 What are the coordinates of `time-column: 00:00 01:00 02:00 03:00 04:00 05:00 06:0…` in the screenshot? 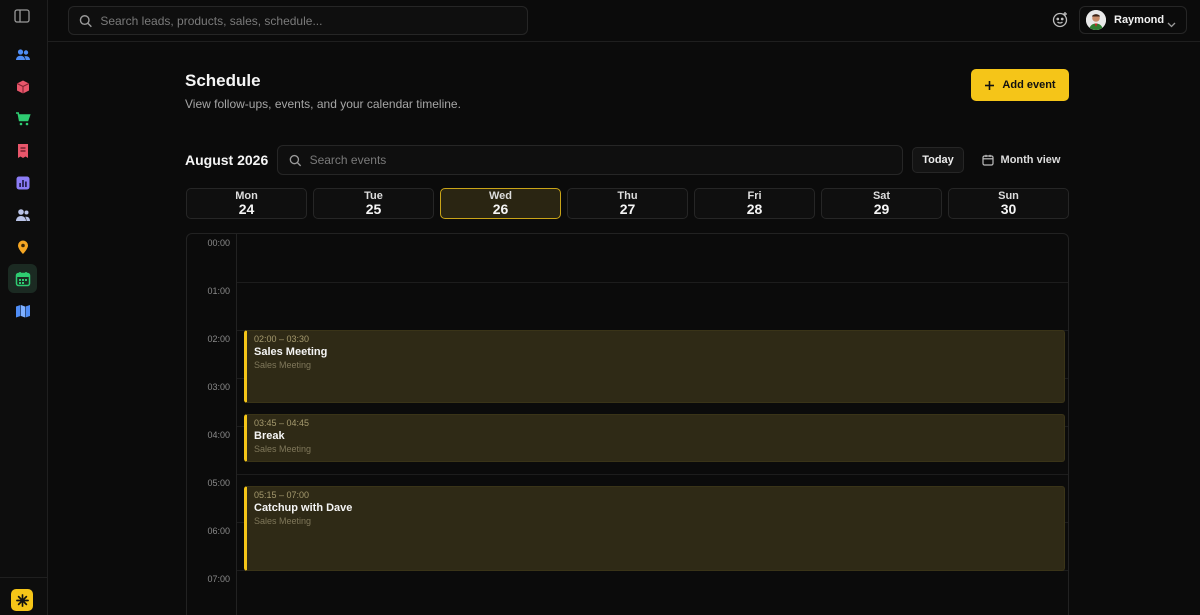 It's located at (212, 424).